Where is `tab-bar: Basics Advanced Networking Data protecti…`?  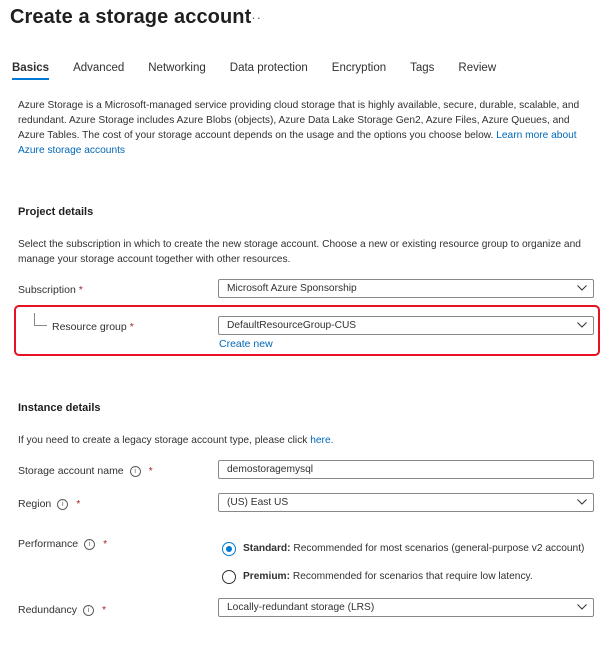 tab-bar: Basics Advanced Networking Data protecti… is located at coordinates (266, 71).